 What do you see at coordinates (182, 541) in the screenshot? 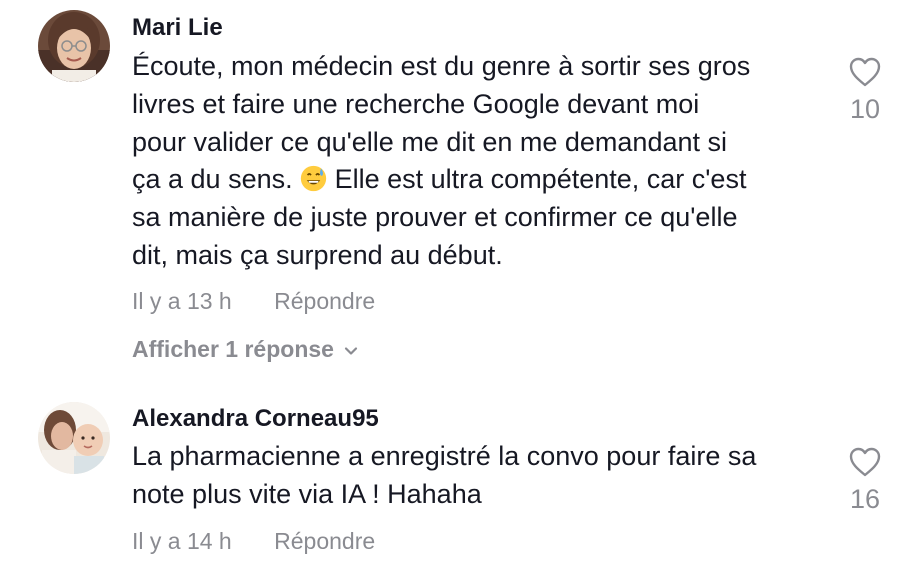
I see `comment-timestamp: Il y a 14 h` at bounding box center [182, 541].